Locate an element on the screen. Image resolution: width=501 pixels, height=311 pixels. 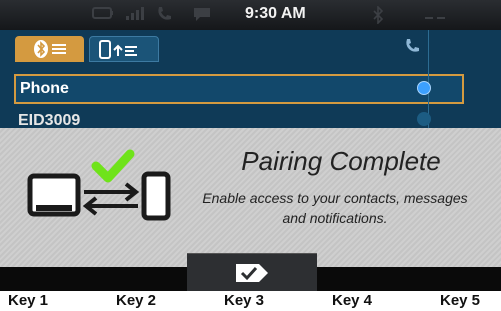
device-label: Phone is located at coordinates (44, 88).